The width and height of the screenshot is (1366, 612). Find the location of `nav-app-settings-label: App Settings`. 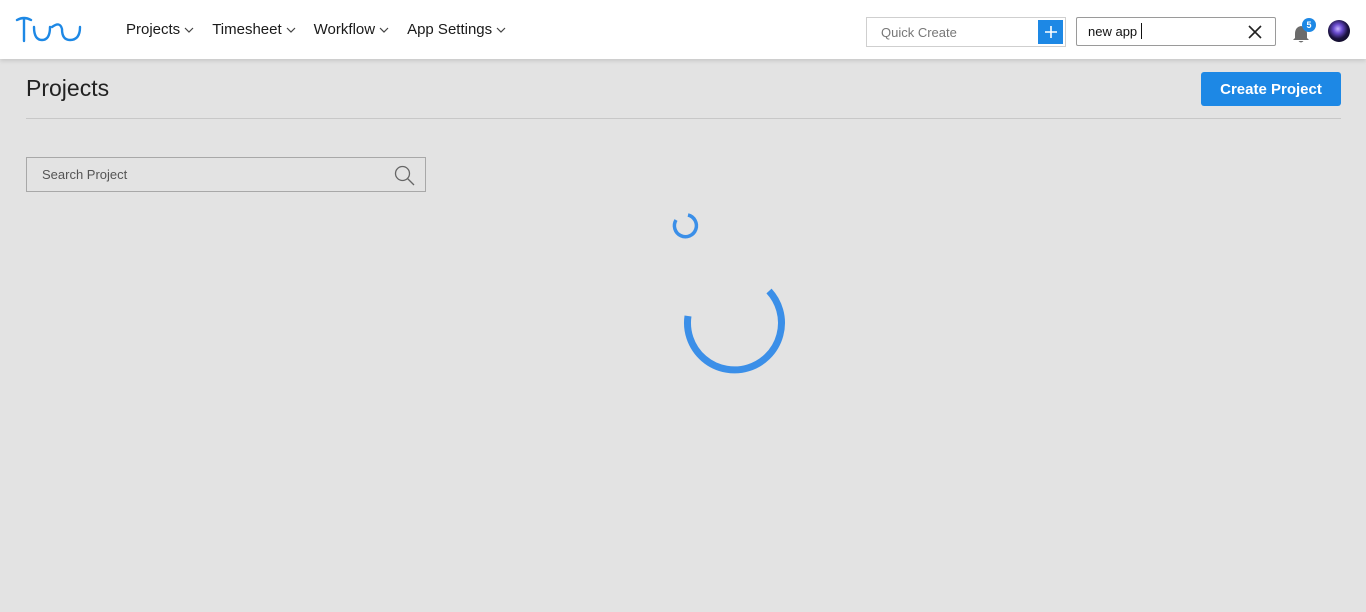

nav-app-settings-label: App Settings is located at coordinates (450, 29).